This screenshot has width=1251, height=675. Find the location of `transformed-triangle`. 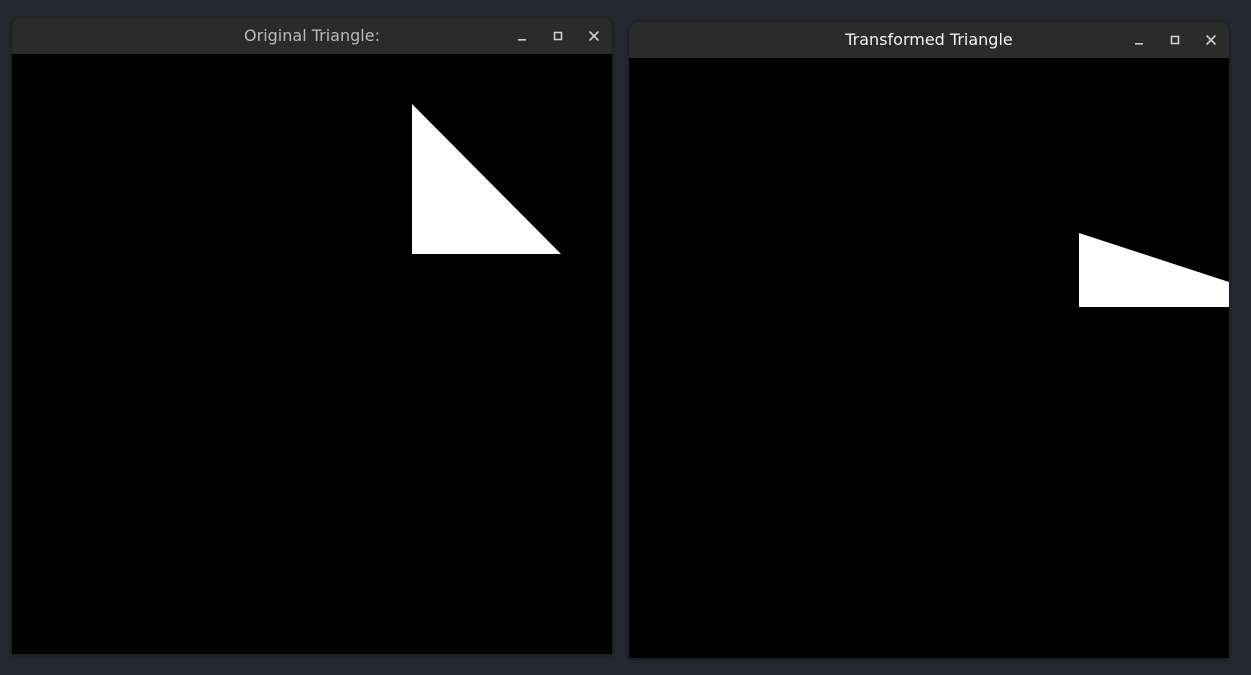

transformed-triangle is located at coordinates (1154, 270).